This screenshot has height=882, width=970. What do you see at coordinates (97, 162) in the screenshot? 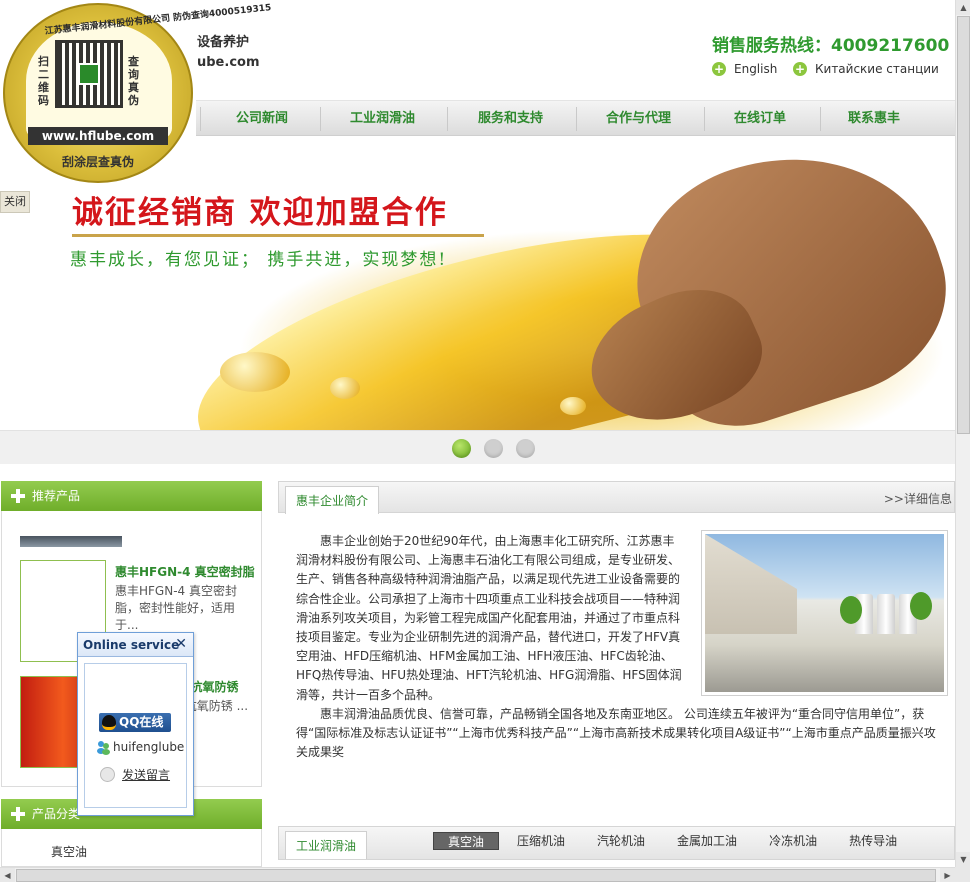
I see `seal-bottom-text: 刮涂层查真伪` at bounding box center [97, 162].